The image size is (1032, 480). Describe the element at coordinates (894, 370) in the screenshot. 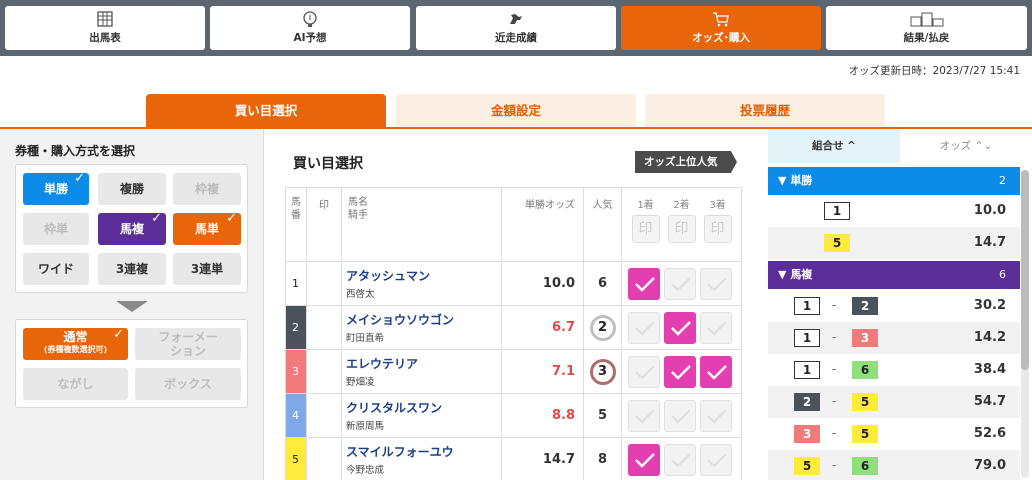

I see `combo-row: 1 - 6 38.4` at that location.